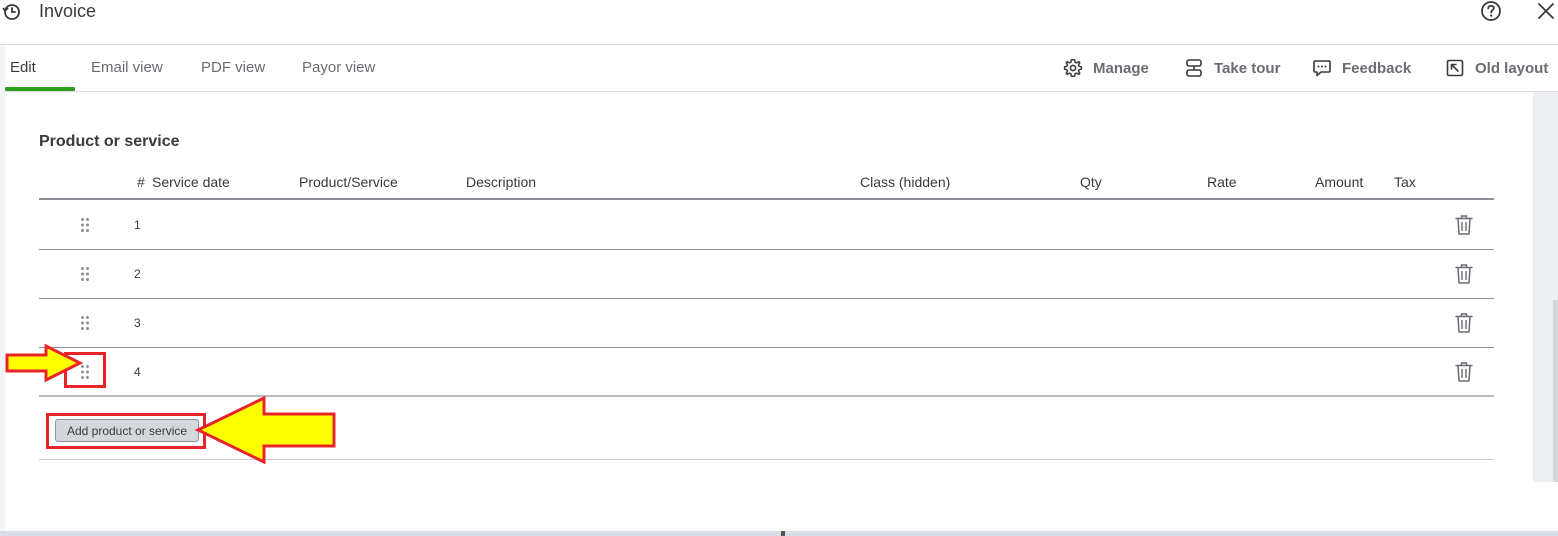 The image size is (1558, 536). What do you see at coordinates (1121, 68) in the screenshot?
I see `manage-label: Manage` at bounding box center [1121, 68].